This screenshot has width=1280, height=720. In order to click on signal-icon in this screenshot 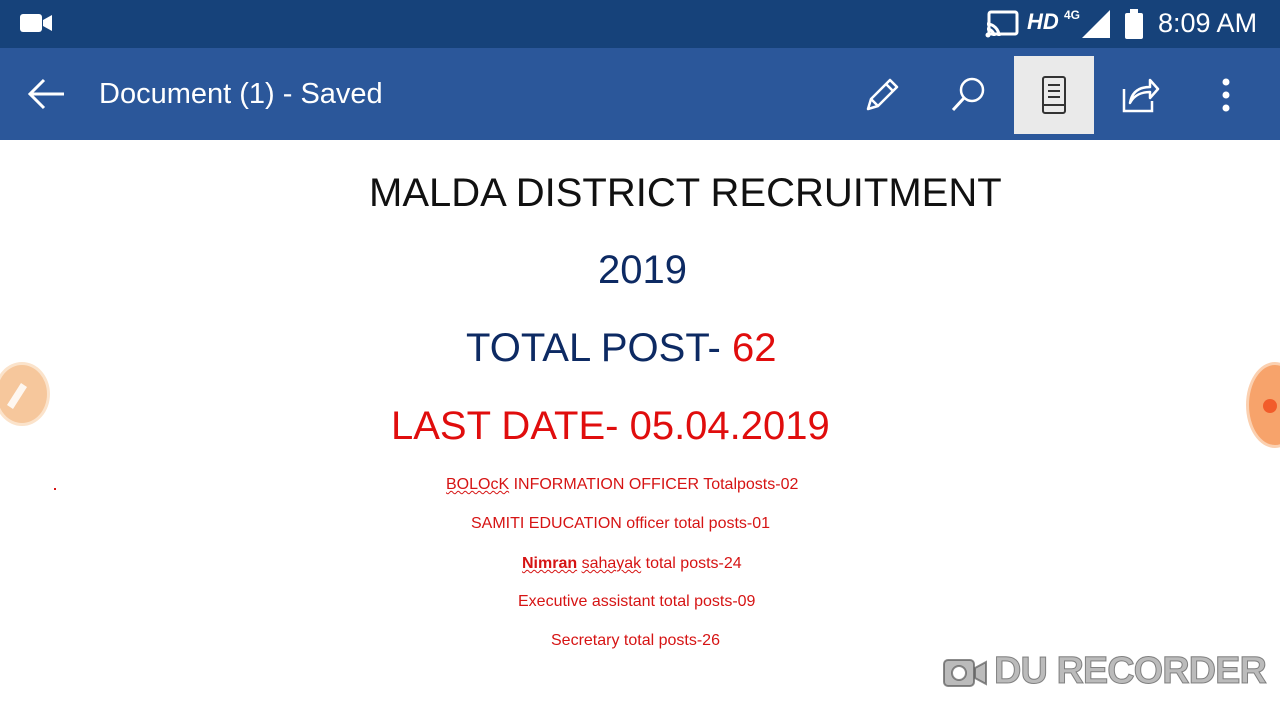, I will do `click(1096, 24)`.